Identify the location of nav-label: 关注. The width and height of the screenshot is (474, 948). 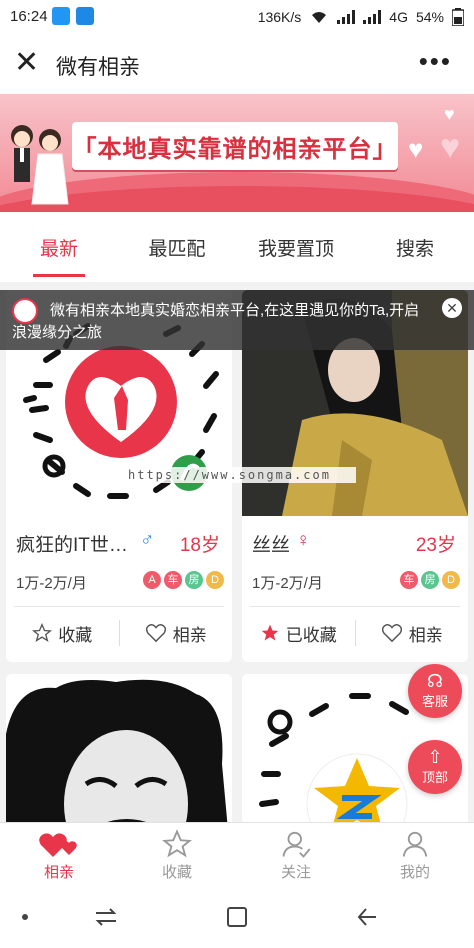
(295, 872).